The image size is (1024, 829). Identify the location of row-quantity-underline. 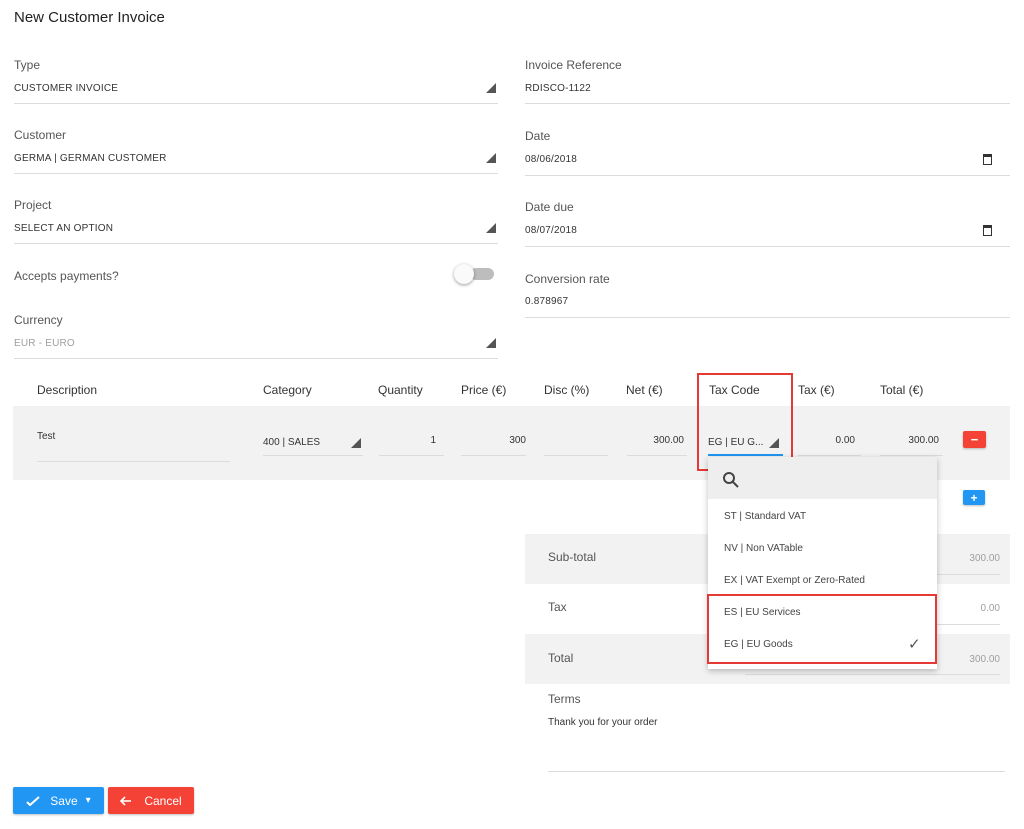
(411, 455).